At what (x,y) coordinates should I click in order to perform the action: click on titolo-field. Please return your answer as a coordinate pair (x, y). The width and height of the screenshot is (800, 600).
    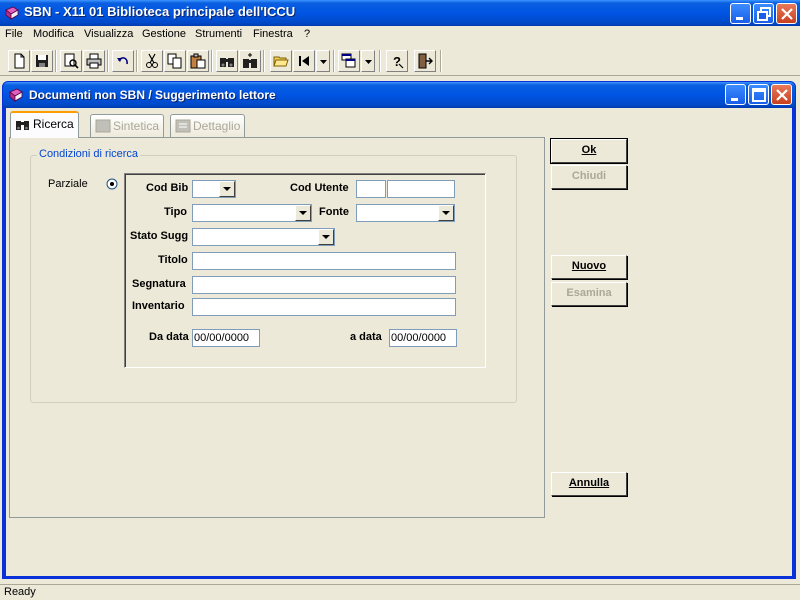
    Looking at the image, I should click on (324, 261).